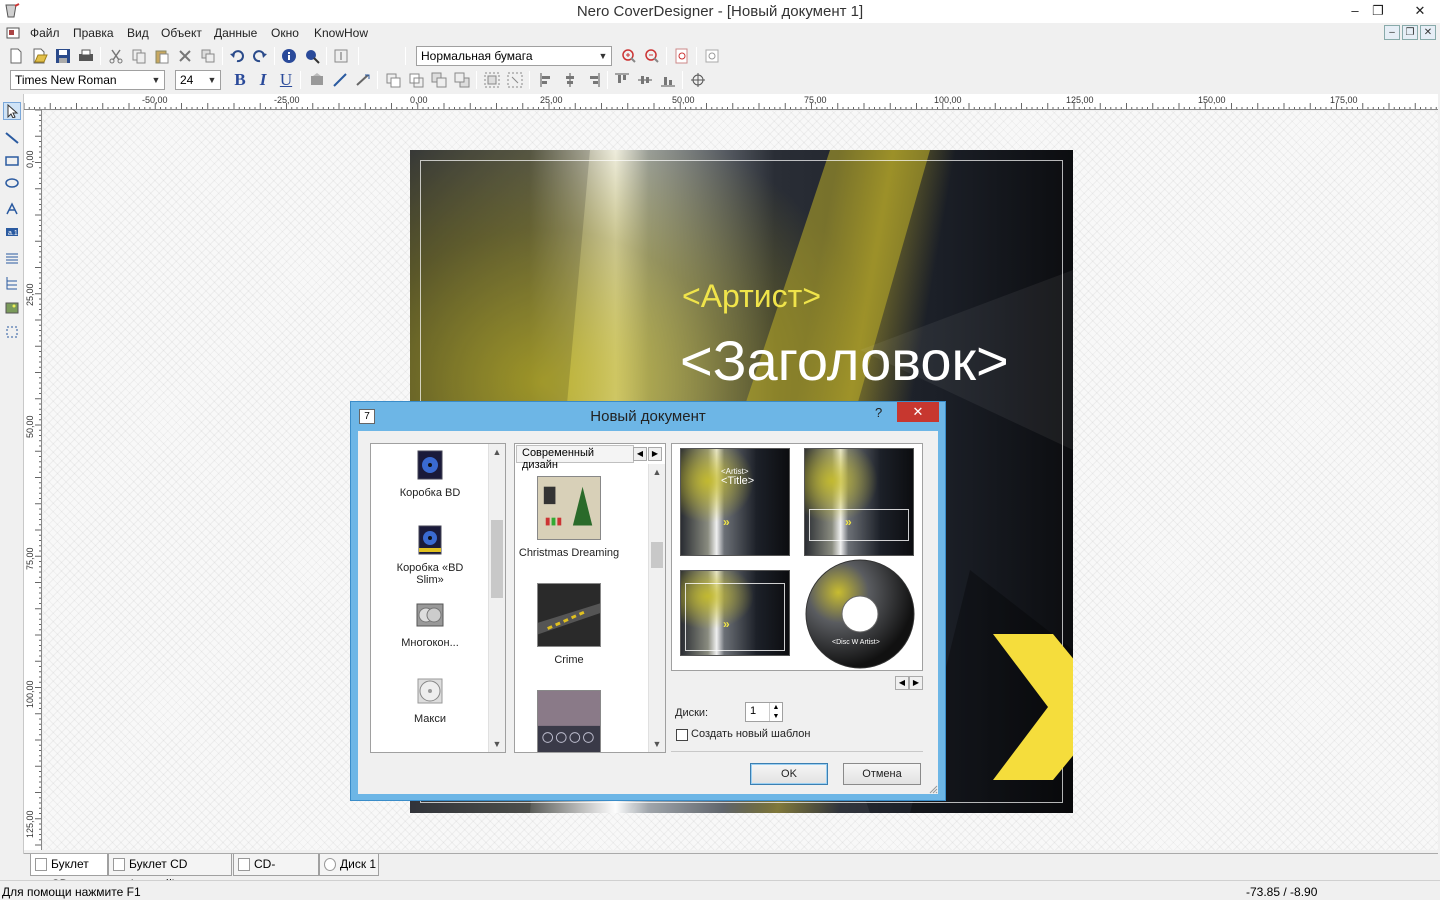  Describe the element at coordinates (860, 614) in the screenshot. I see `preview-disc: <Disc W Artist>` at that location.